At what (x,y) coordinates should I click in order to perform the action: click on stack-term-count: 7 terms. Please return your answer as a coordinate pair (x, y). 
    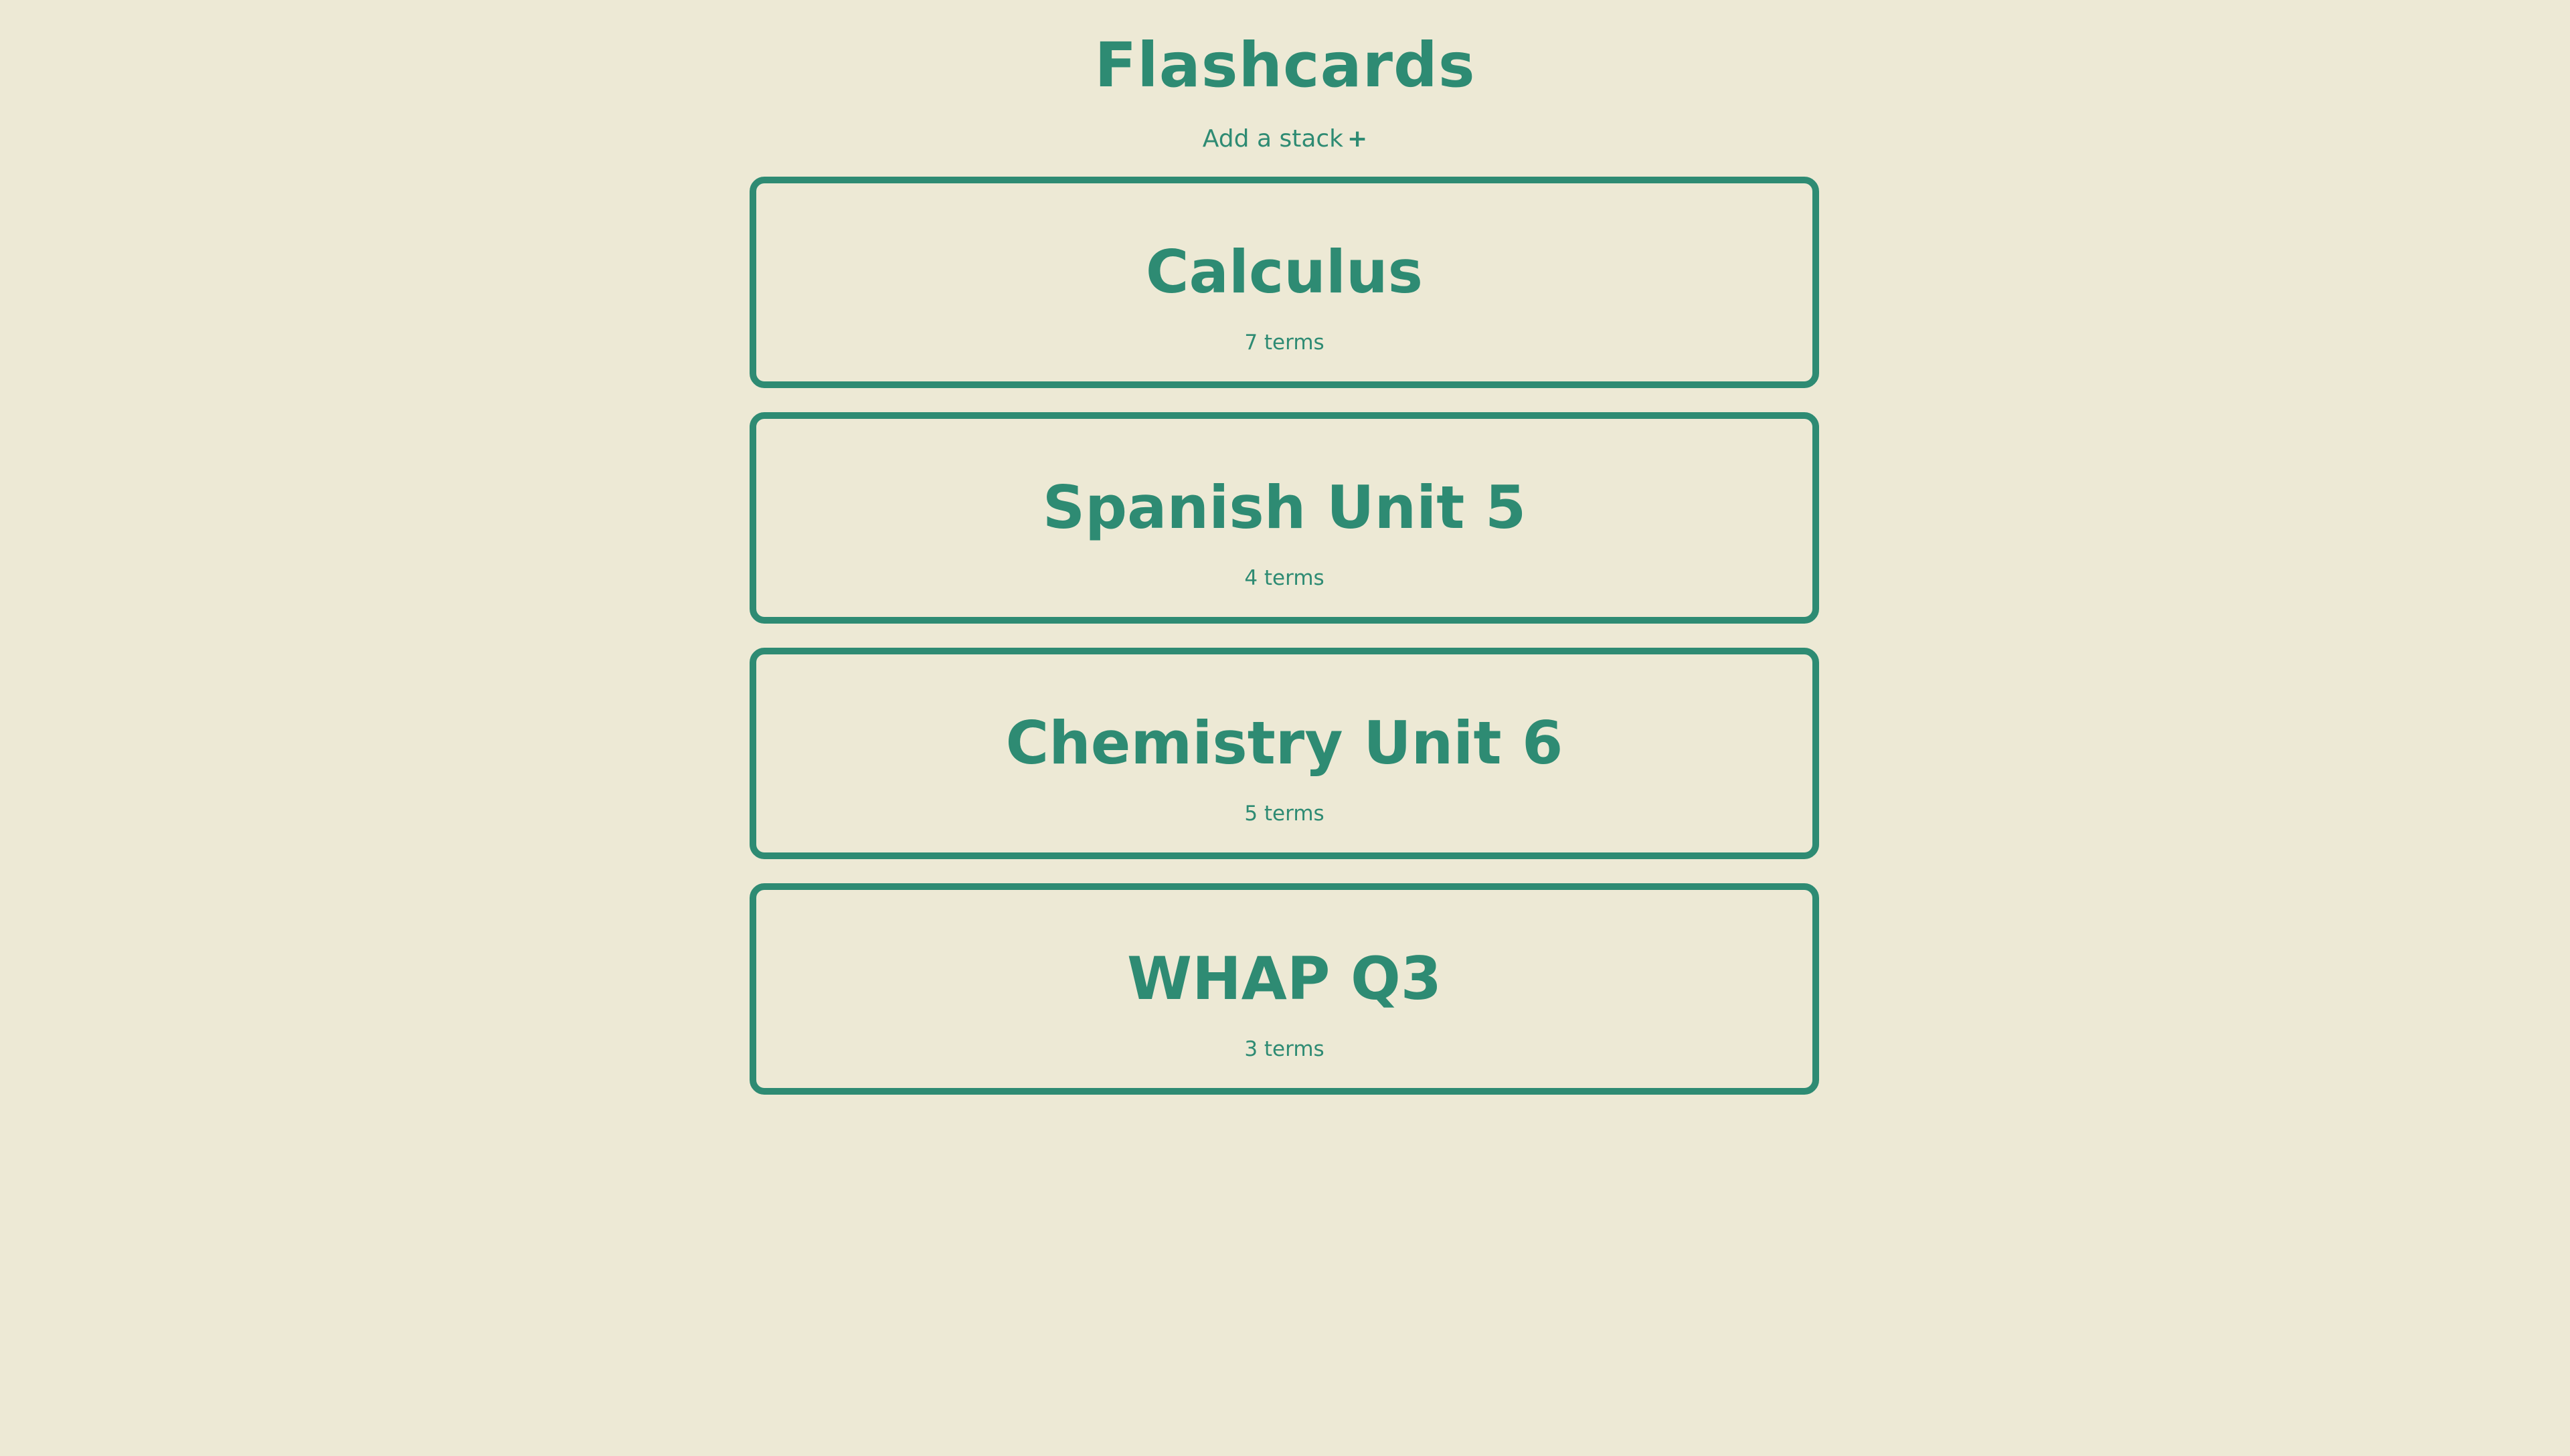
    Looking at the image, I should click on (1284, 343).